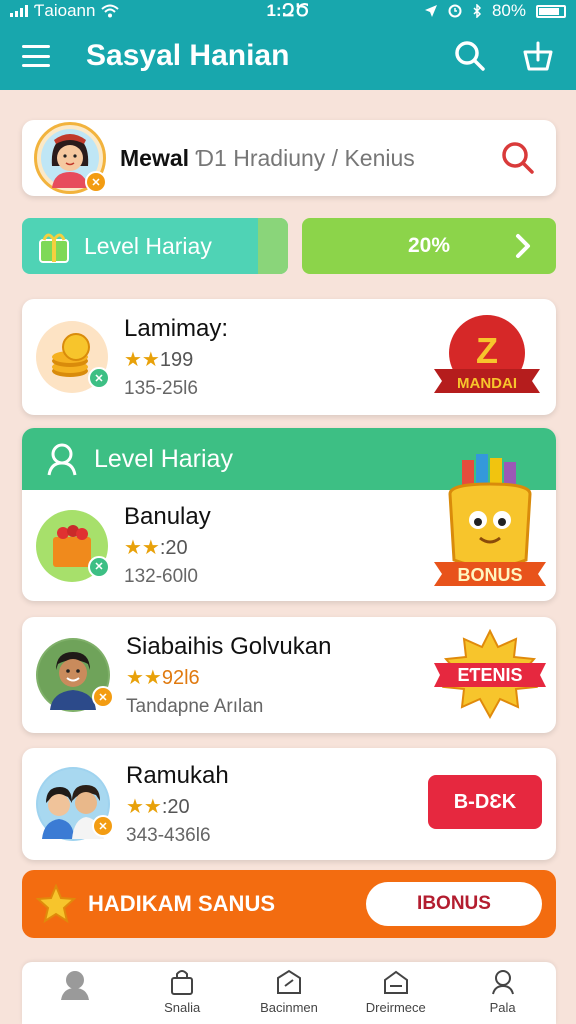 This screenshot has width=576, height=1024. What do you see at coordinates (289, 357) in the screenshot?
I see `list-item: ✕ Lamimay: ★★199 135-25Ɩ6 Z MANDAI` at bounding box center [289, 357].